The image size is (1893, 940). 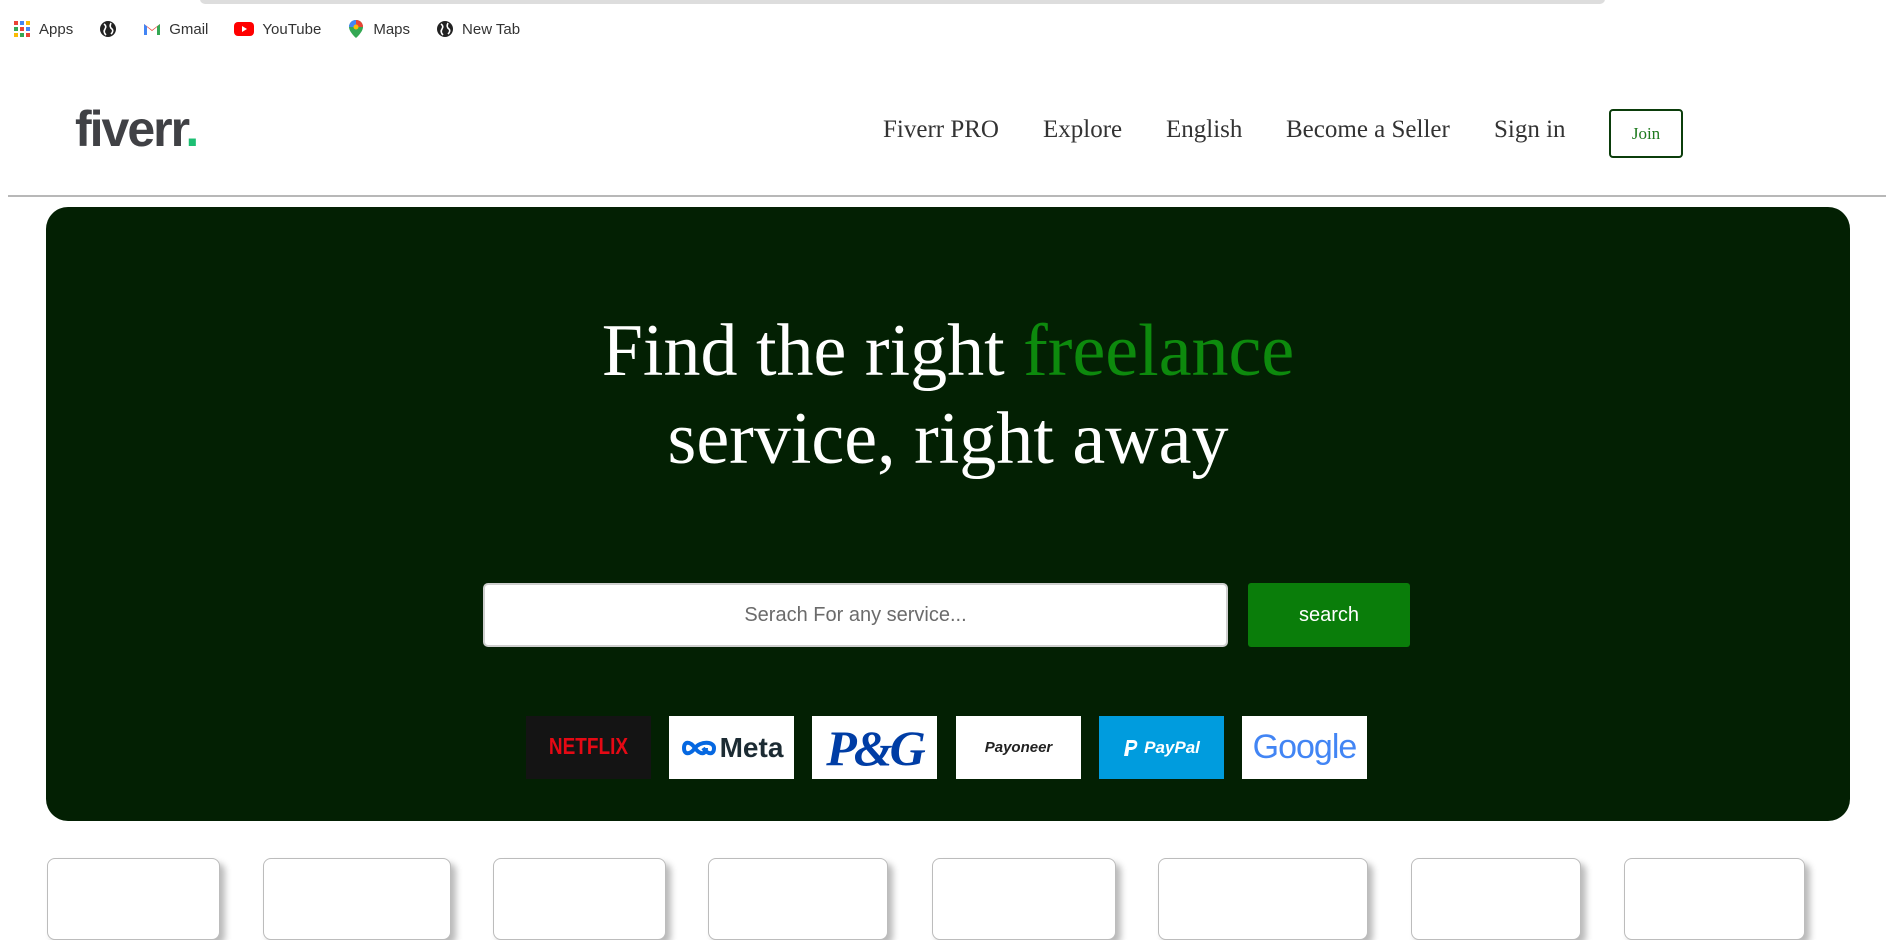 What do you see at coordinates (1018, 747) in the screenshot?
I see `payoneer-logo: Payoneer` at bounding box center [1018, 747].